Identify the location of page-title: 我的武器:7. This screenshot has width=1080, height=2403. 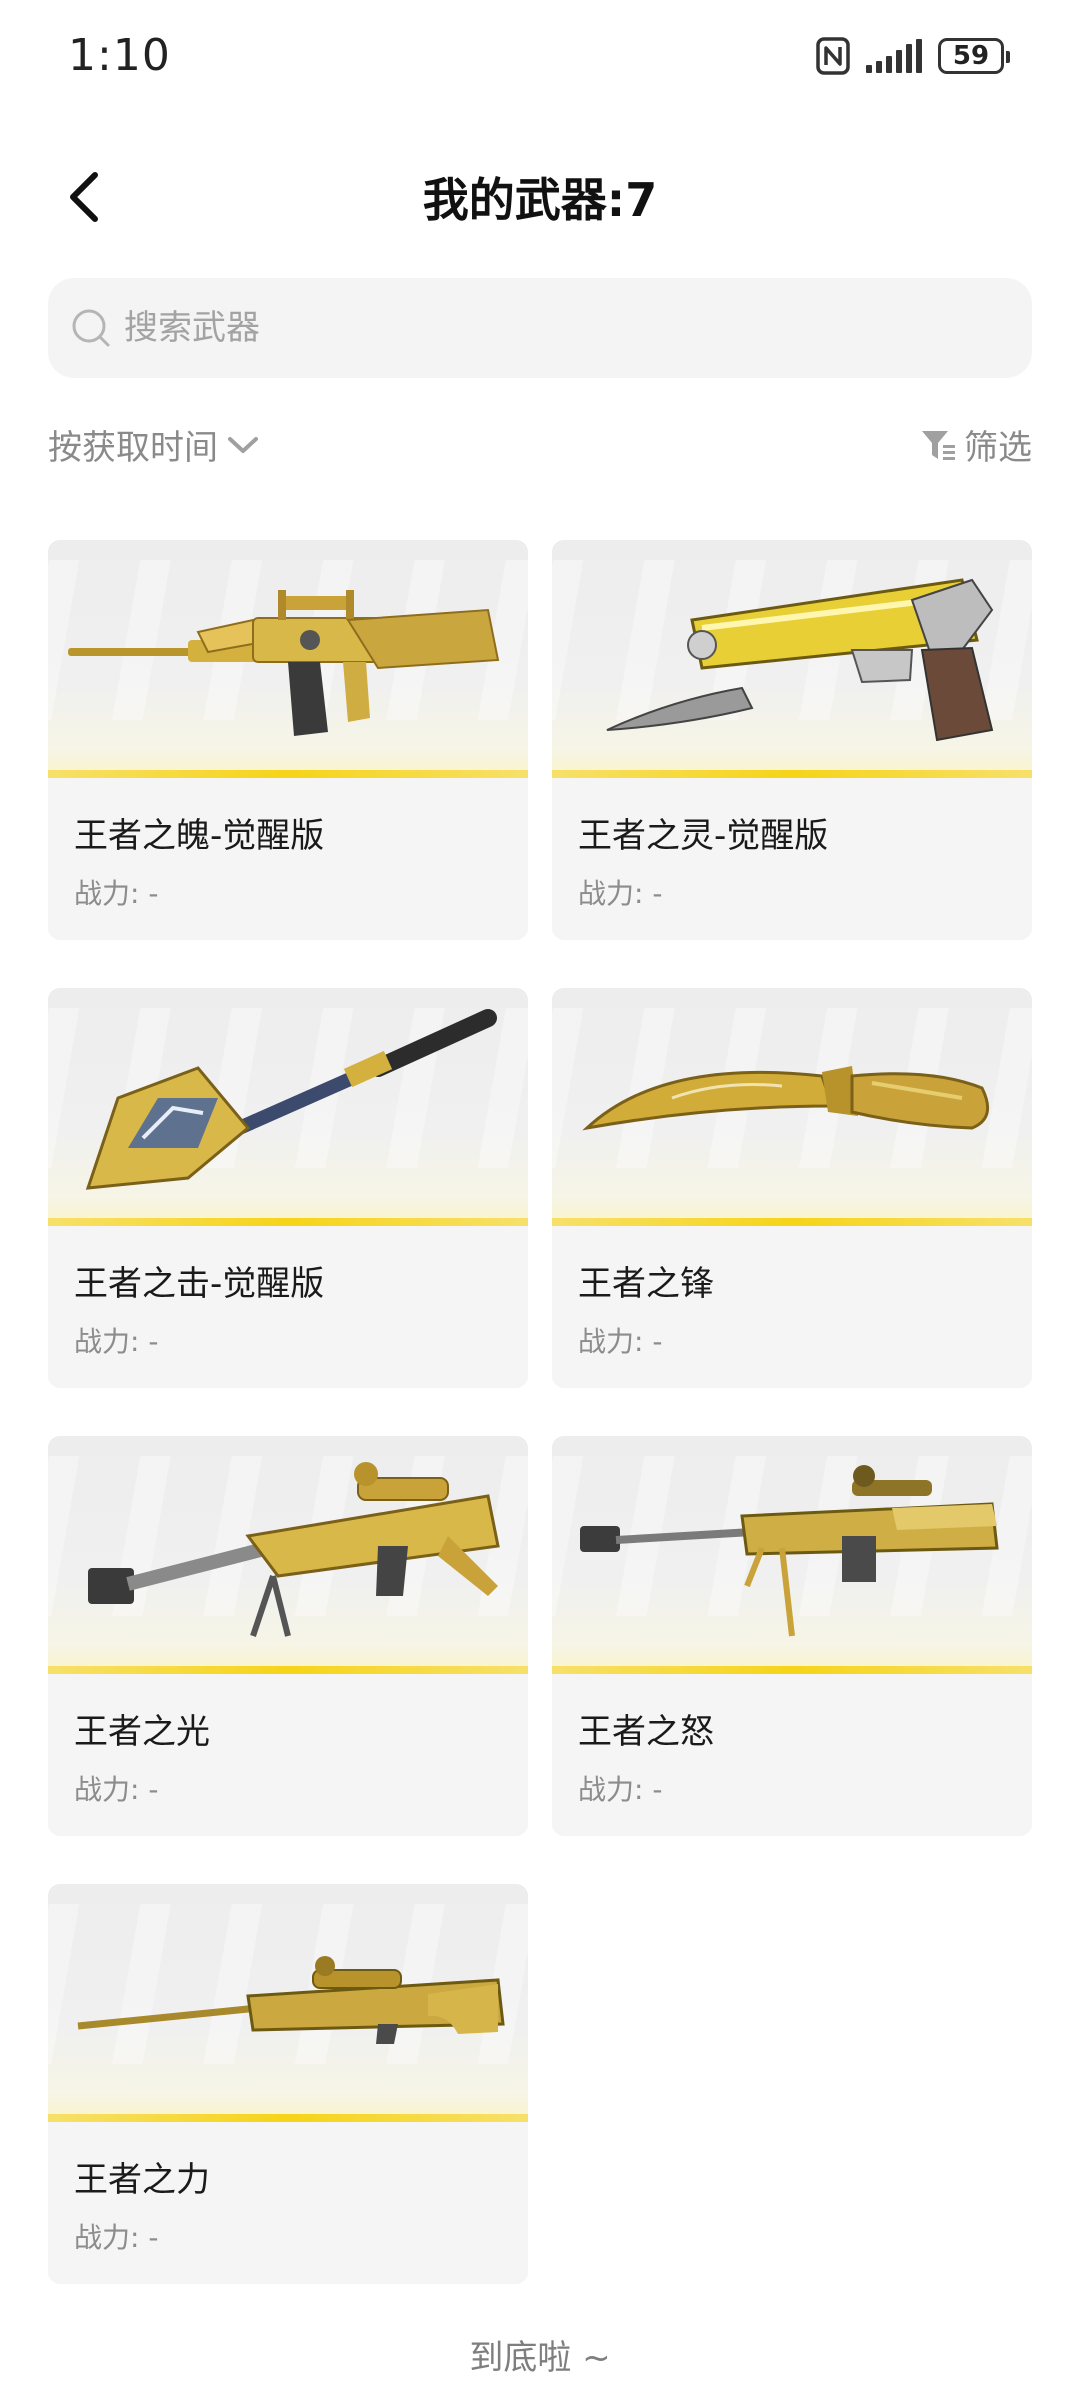
(540, 200).